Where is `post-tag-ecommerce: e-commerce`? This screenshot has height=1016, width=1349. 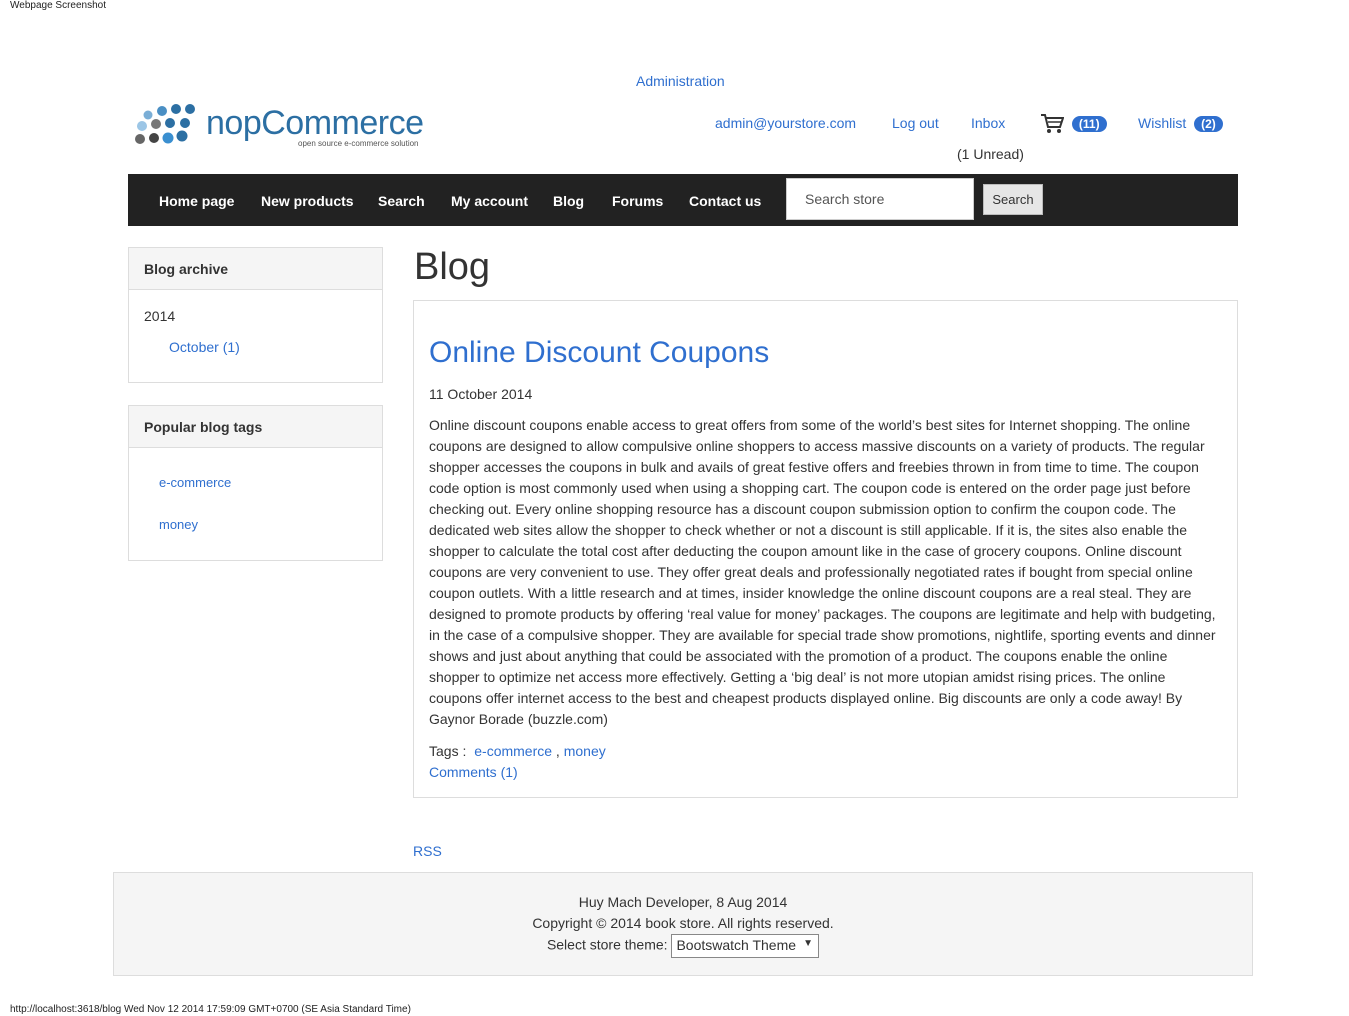 post-tag-ecommerce: e-commerce is located at coordinates (513, 751).